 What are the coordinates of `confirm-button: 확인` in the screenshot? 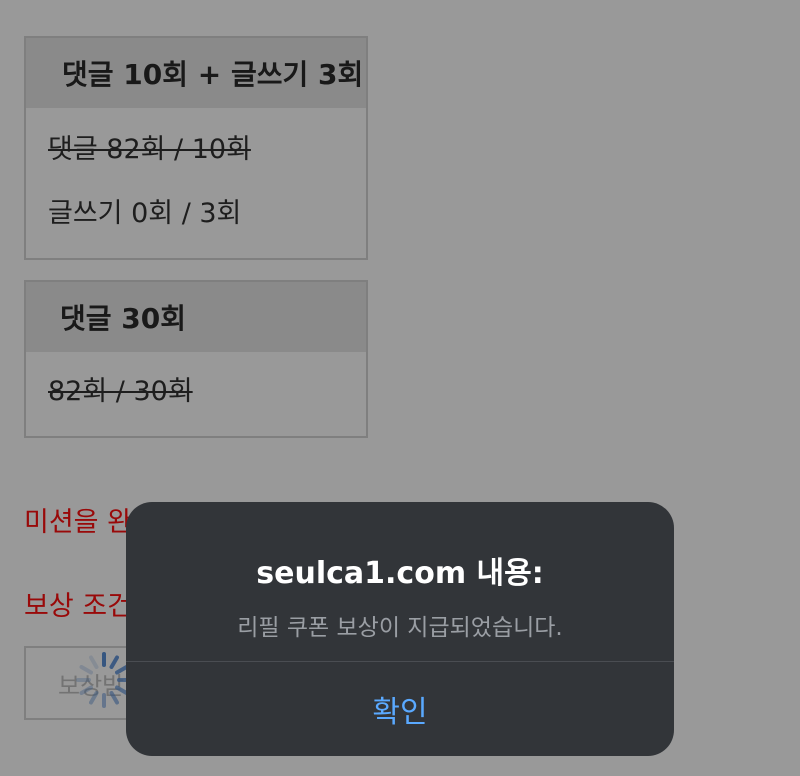 It's located at (400, 709).